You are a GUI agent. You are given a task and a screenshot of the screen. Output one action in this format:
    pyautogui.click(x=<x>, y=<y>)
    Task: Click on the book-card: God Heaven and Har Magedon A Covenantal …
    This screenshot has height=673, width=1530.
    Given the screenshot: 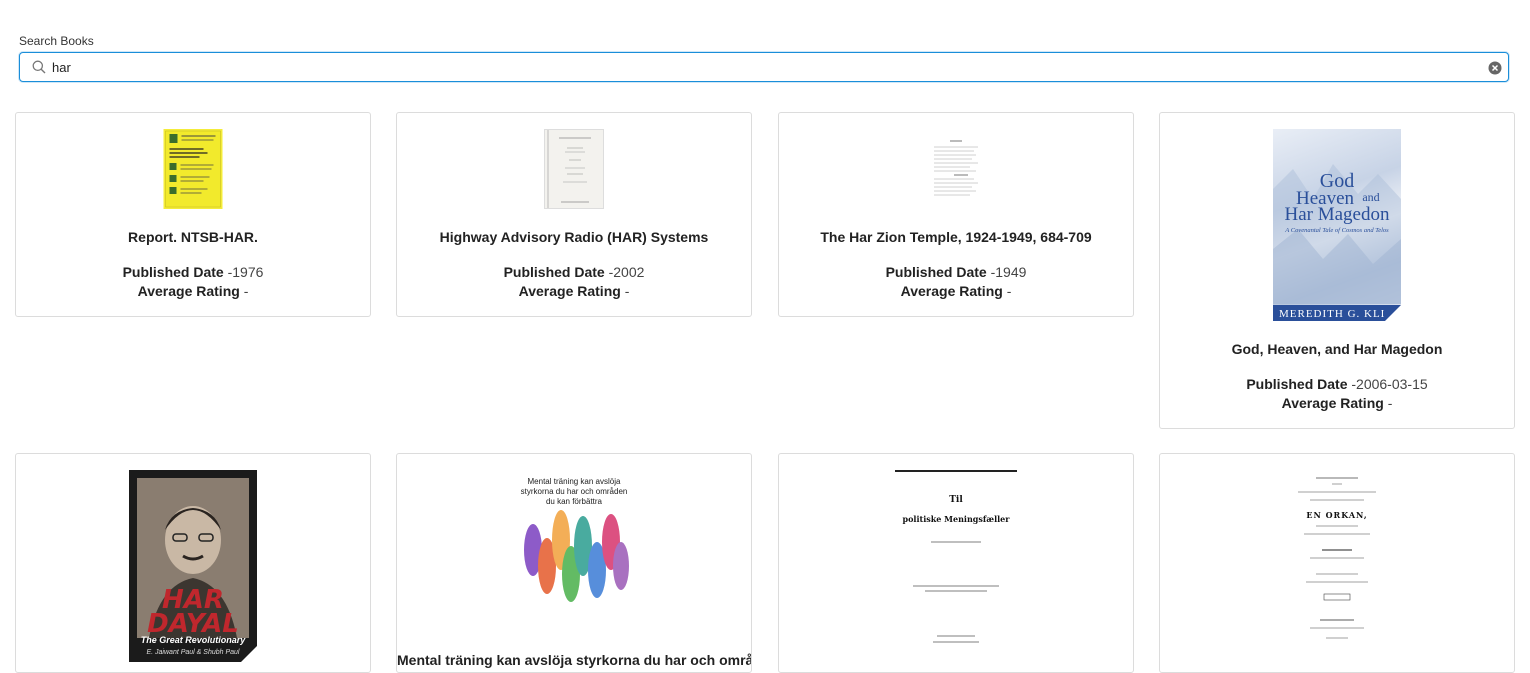 What is the action you would take?
    pyautogui.click(x=1337, y=270)
    